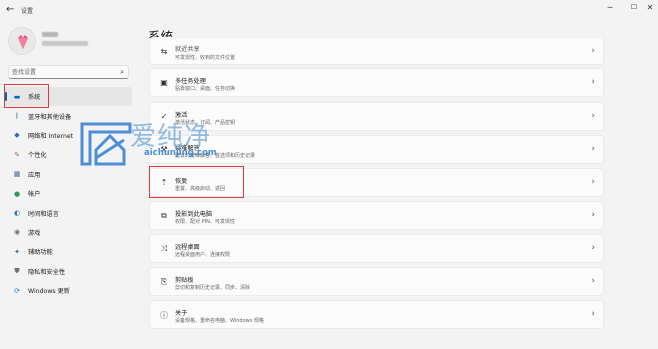 This screenshot has height=349, width=658. What do you see at coordinates (205, 222) in the screenshot?
I see `card-subtitle: 权限、配对 PIN、可发现性` at bounding box center [205, 222].